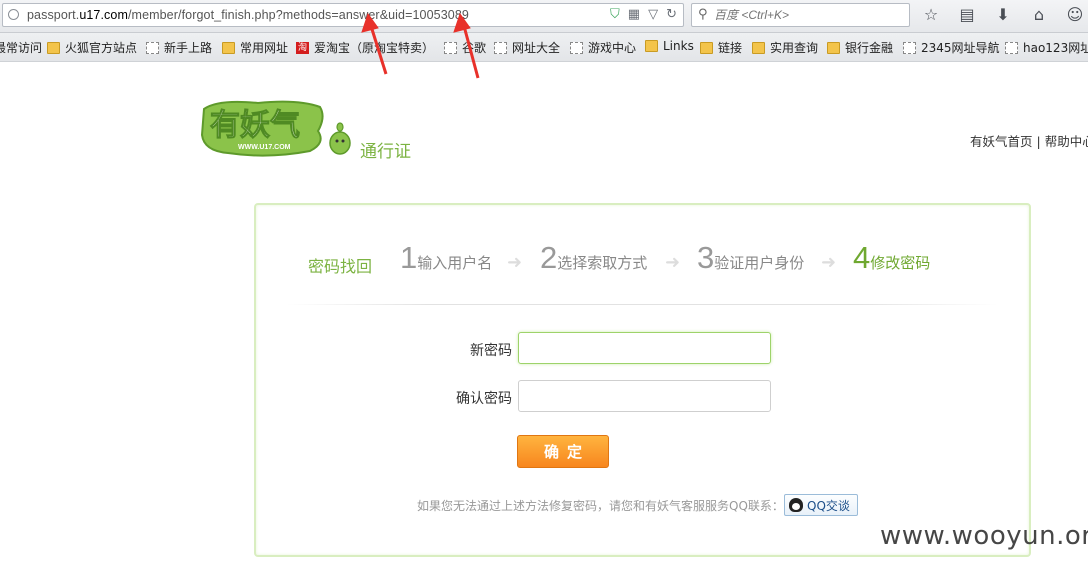 The width and height of the screenshot is (1088, 563). I want to click on bookmark-item: 常用网址, so click(255, 47).